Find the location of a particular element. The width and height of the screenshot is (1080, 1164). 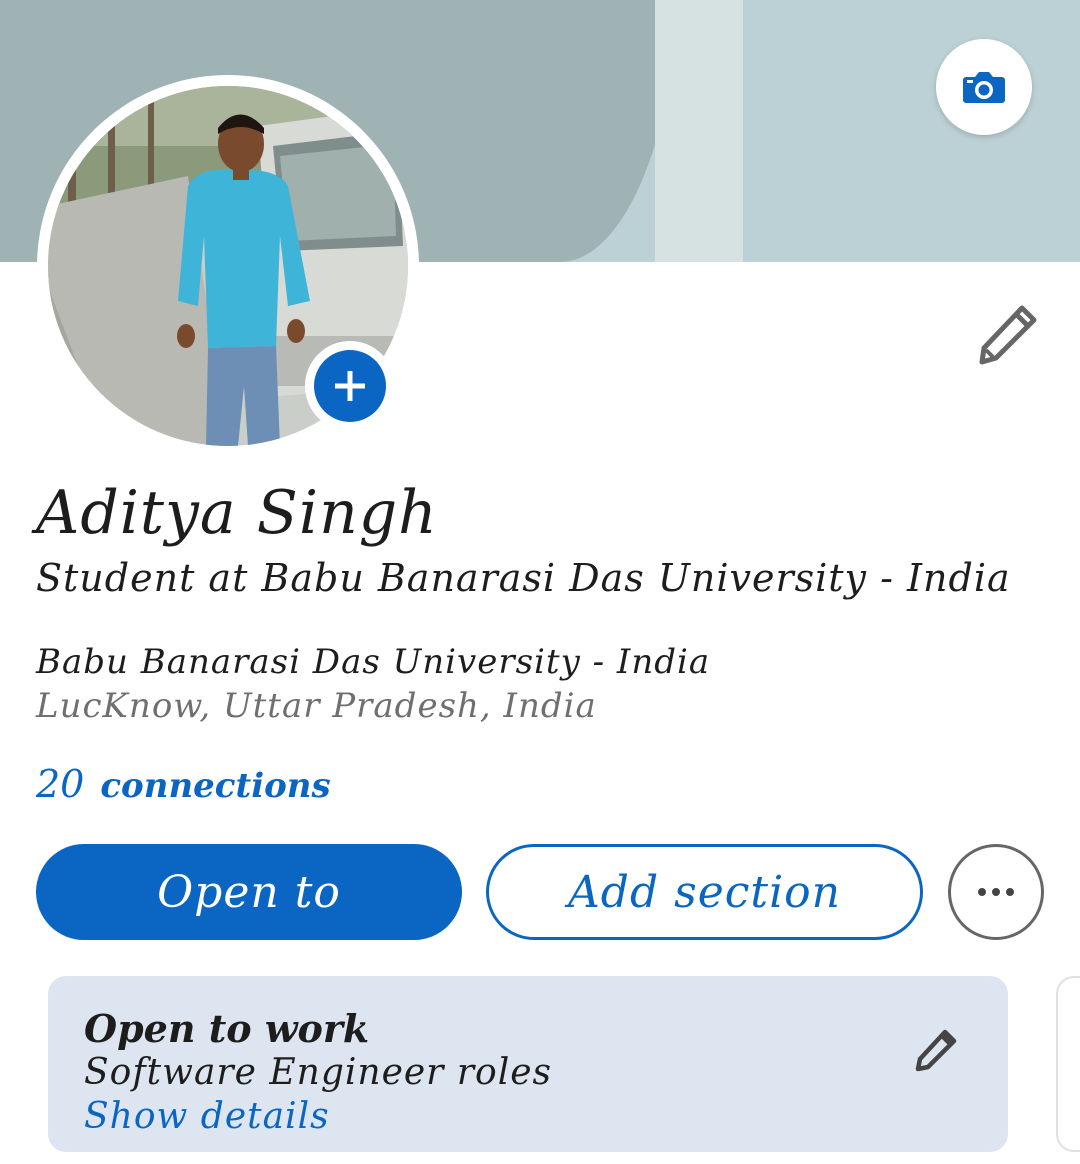

camera-icon is located at coordinates (984, 87).